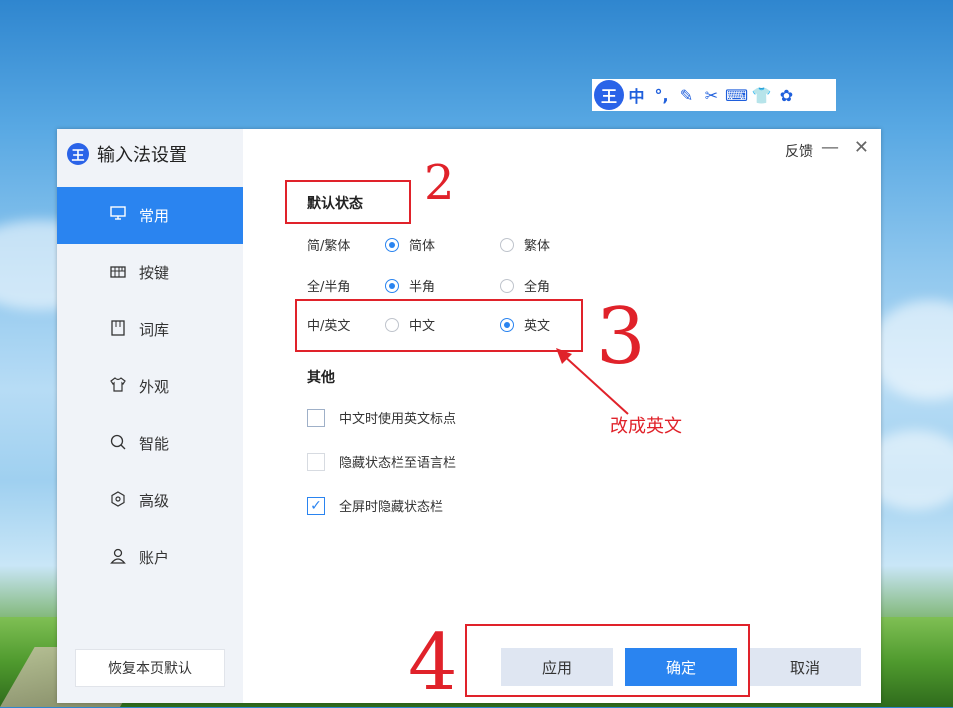 The image size is (953, 708). Describe the element at coordinates (592, 381) in the screenshot. I see `annotation-arrow-icon` at that location.